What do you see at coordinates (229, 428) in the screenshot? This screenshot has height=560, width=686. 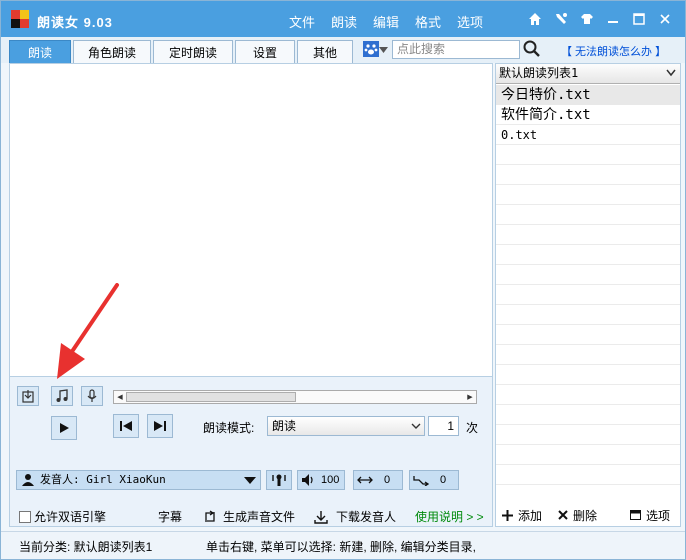 I see `read-mode-label: 朗读模式:` at bounding box center [229, 428].